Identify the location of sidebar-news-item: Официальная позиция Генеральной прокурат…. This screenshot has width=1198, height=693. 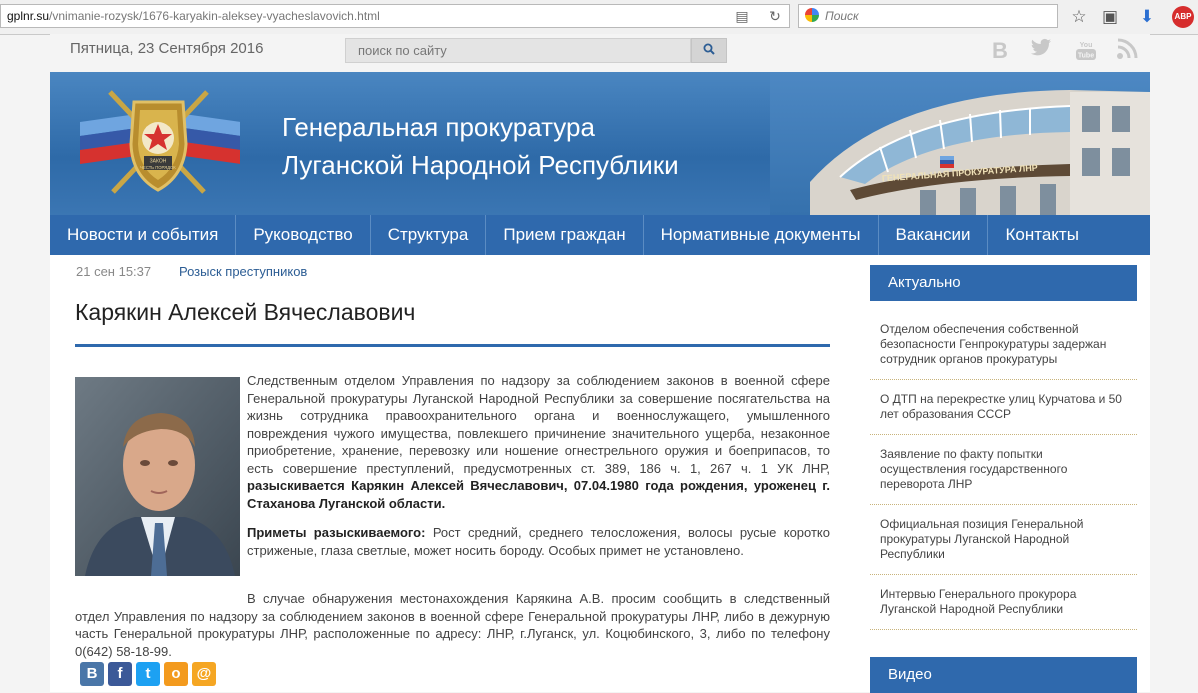
(1003, 540).